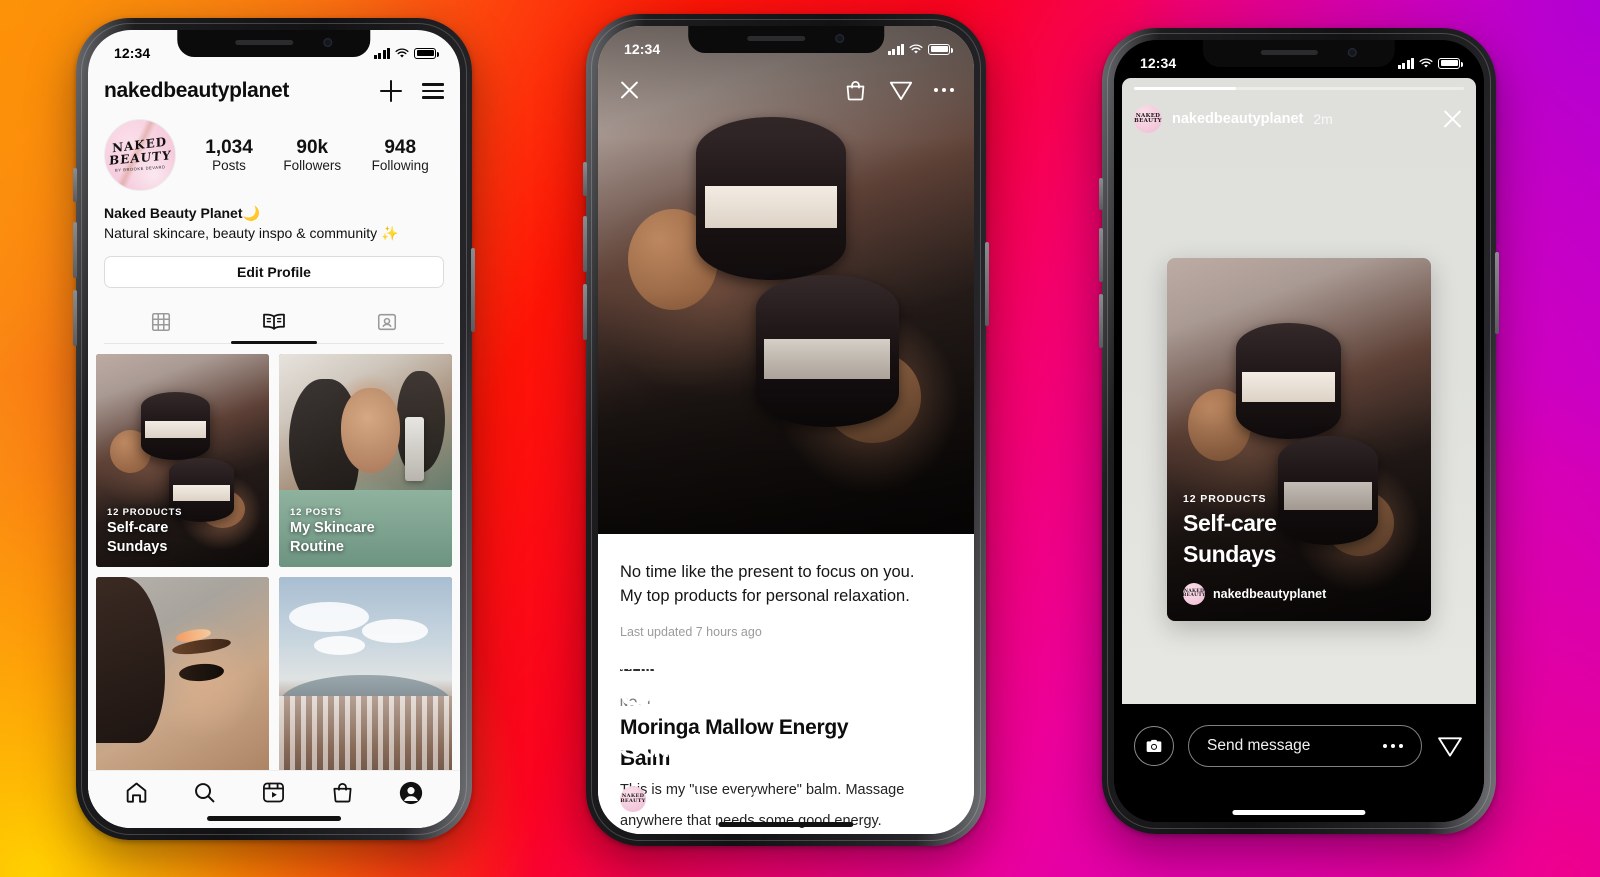  Describe the element at coordinates (855, 90) in the screenshot. I see `shopping-bag-icon` at that location.